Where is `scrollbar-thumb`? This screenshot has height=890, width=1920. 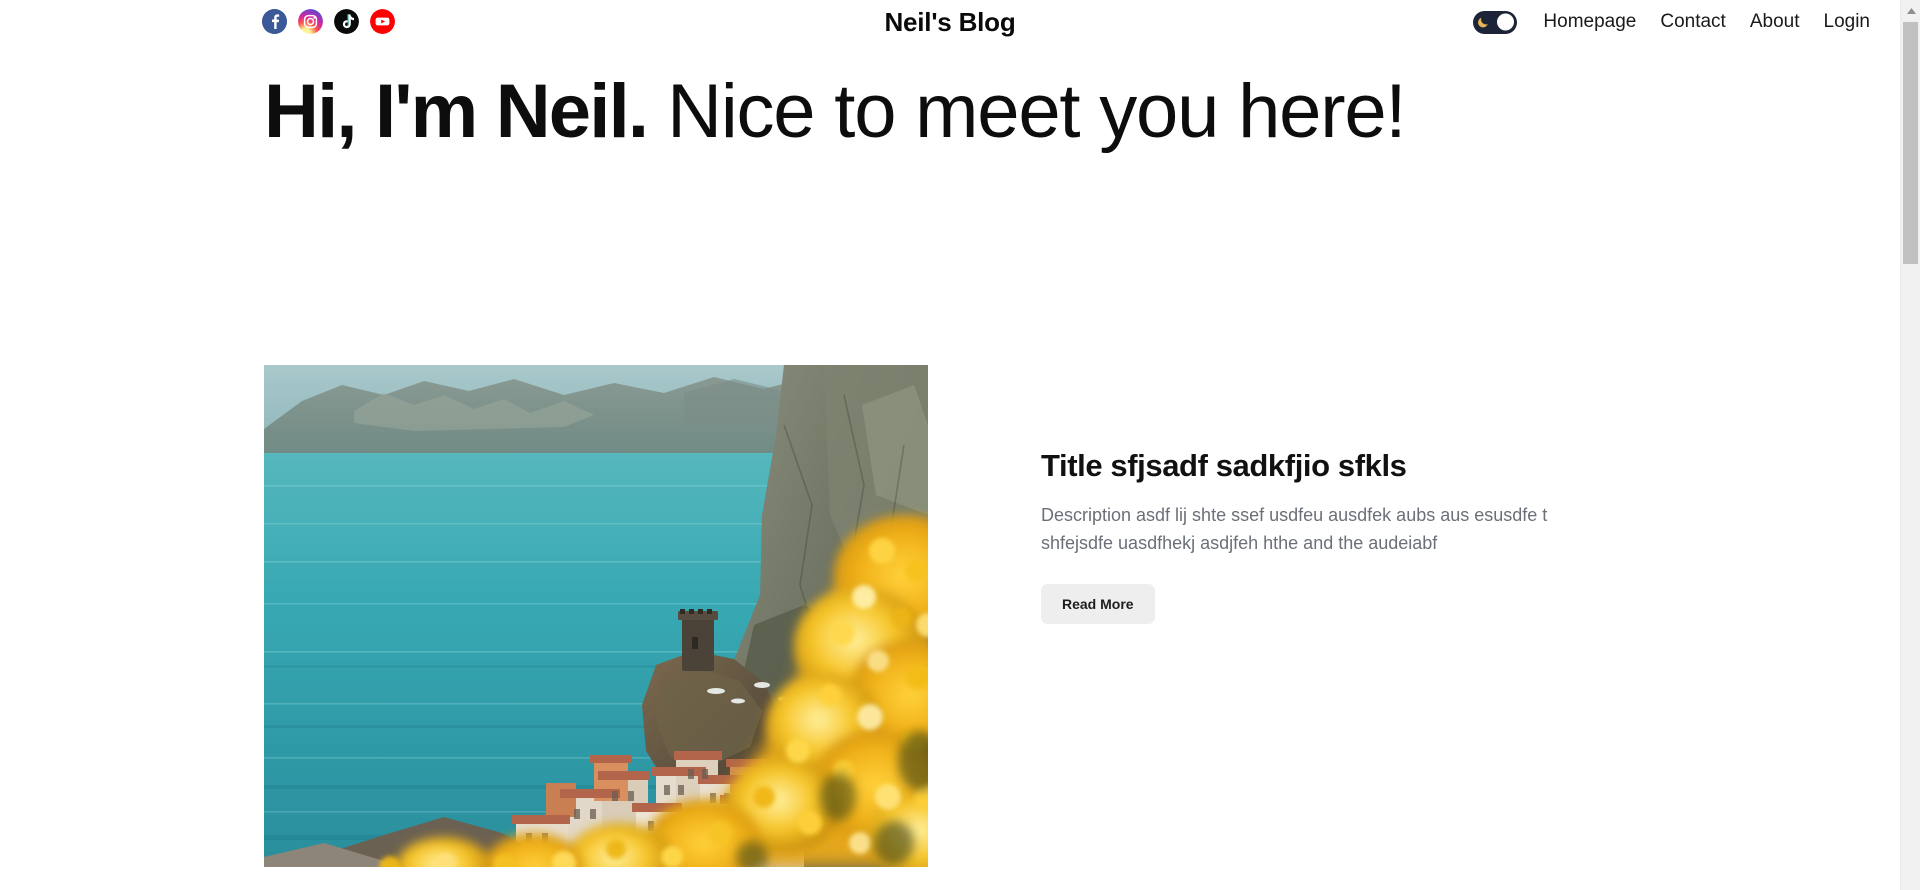 scrollbar-thumb is located at coordinates (1910, 143).